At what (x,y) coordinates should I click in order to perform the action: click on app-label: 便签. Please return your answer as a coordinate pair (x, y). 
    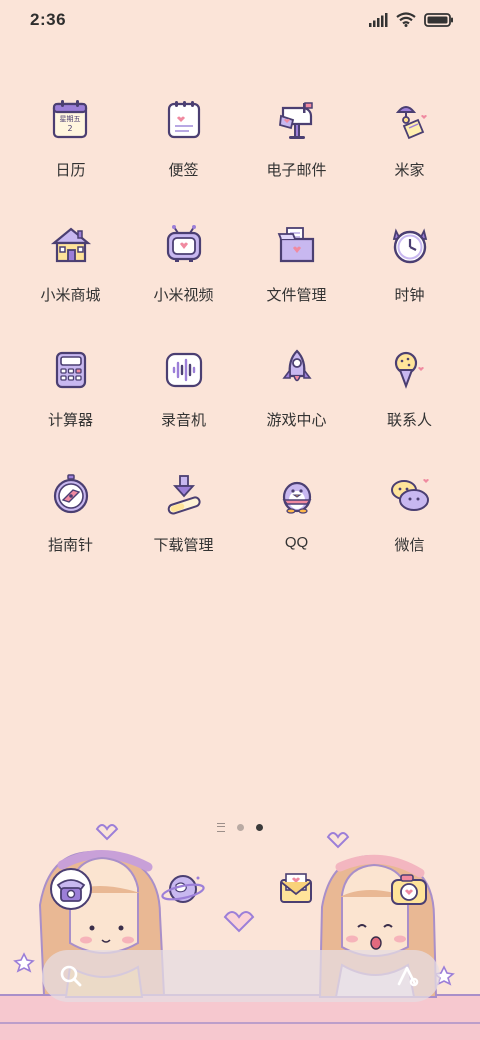
    Looking at the image, I should click on (183, 170).